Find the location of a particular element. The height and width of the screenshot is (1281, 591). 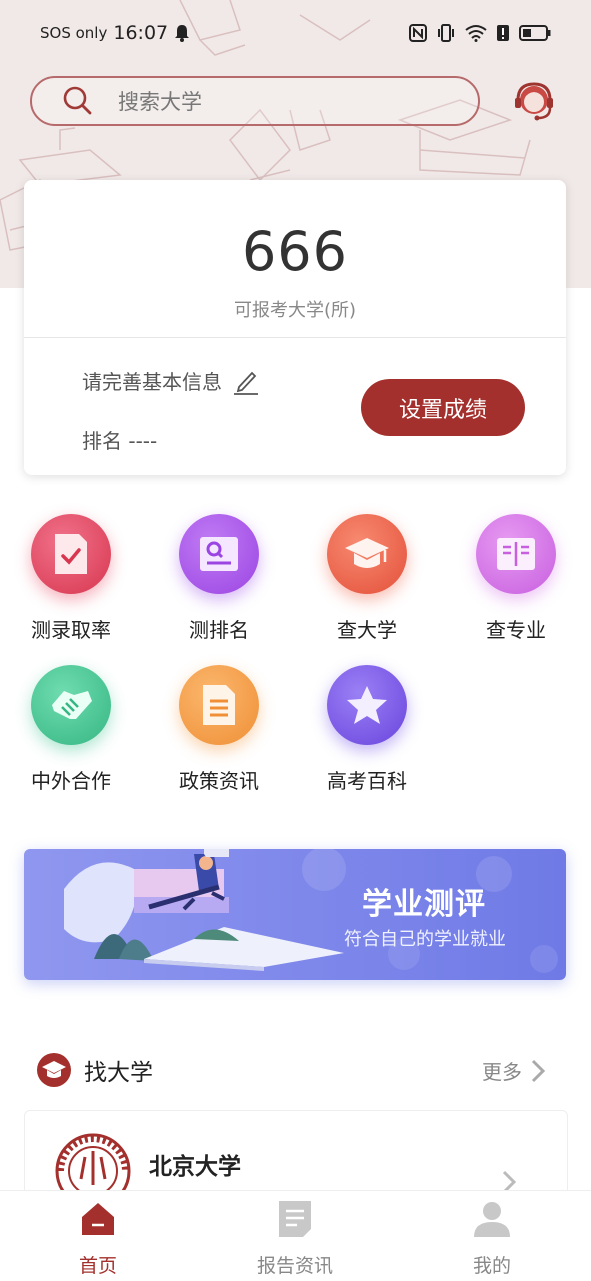

search-icon is located at coordinates (77, 100).